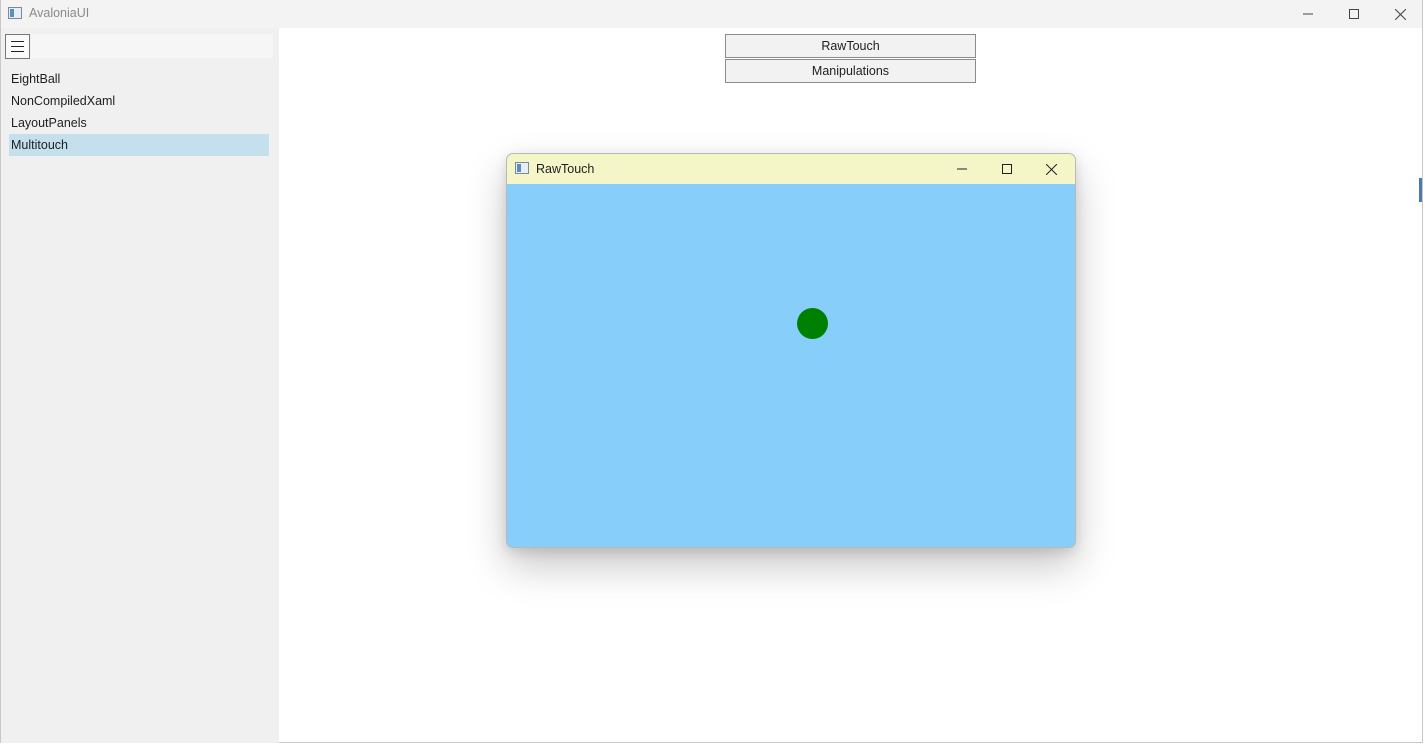 Image resolution: width=1425 pixels, height=744 pixels. Describe the element at coordinates (1420, 190) in the screenshot. I see `scroll-edge-marker` at that location.